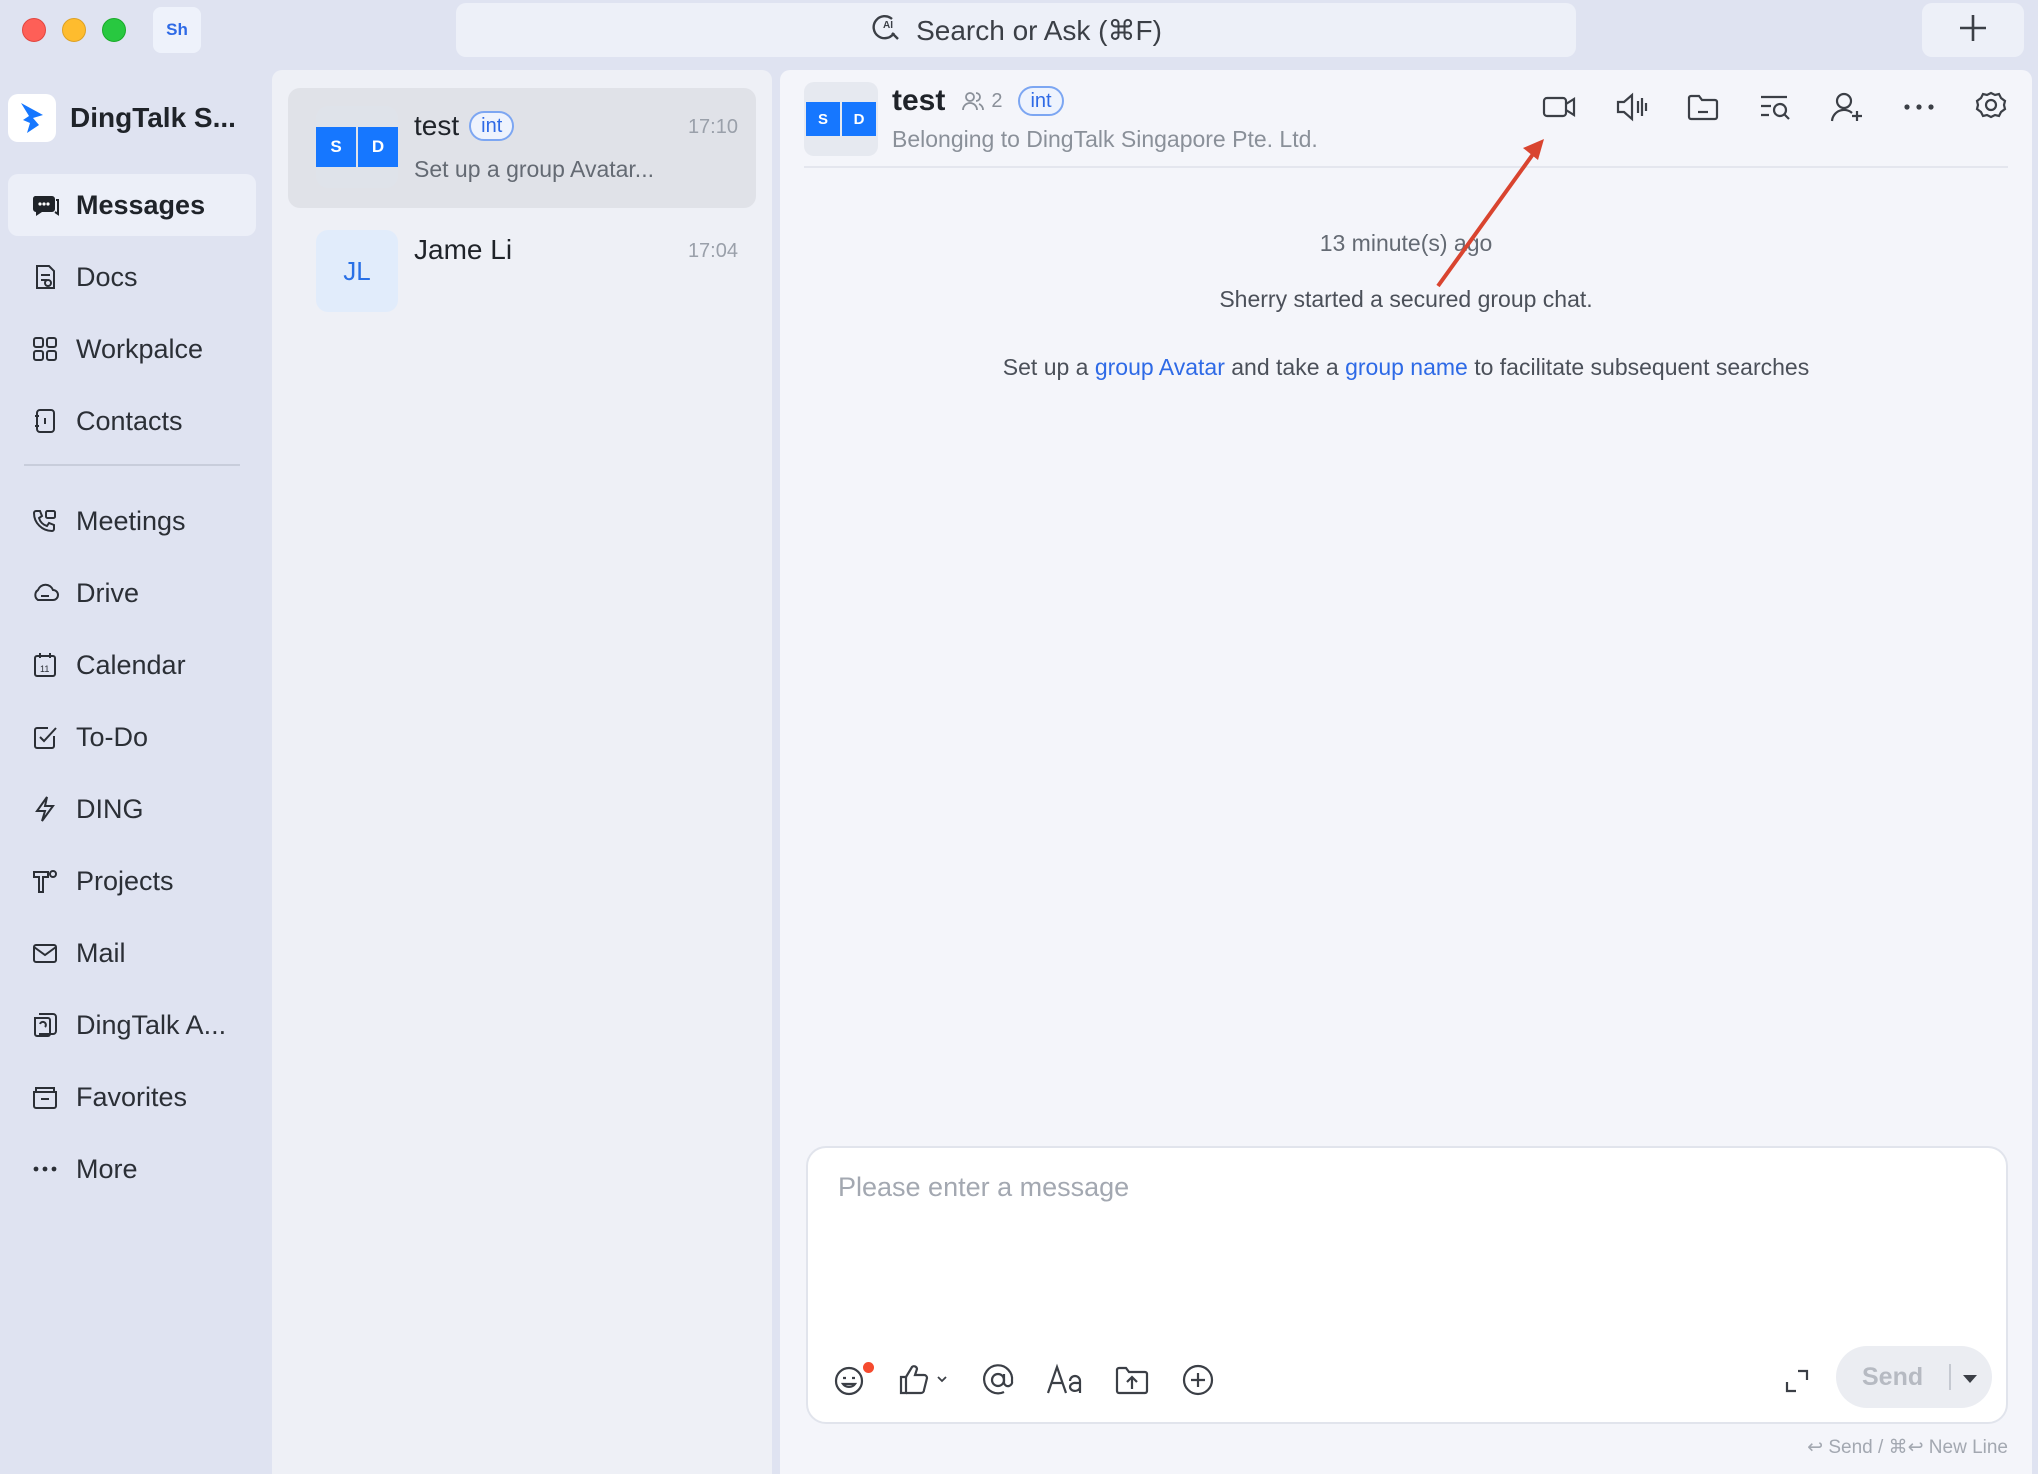  Describe the element at coordinates (918, 101) in the screenshot. I see `chat-title: test` at that location.